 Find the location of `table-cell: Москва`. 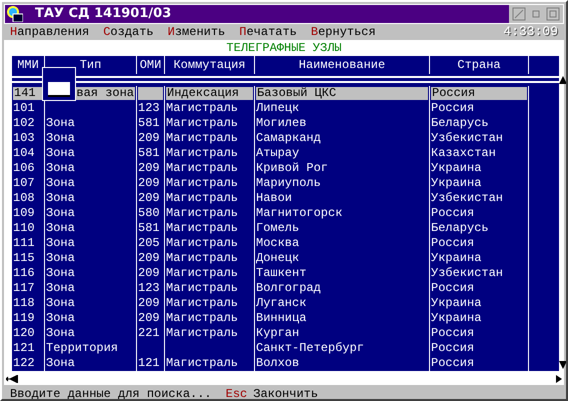

table-cell: Москва is located at coordinates (277, 243).